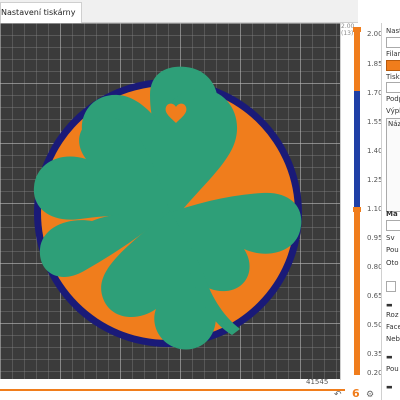 The width and height of the screenshot is (400, 400). Describe the element at coordinates (390, 238) in the screenshot. I see `coordinate-value-label: Sv` at that location.